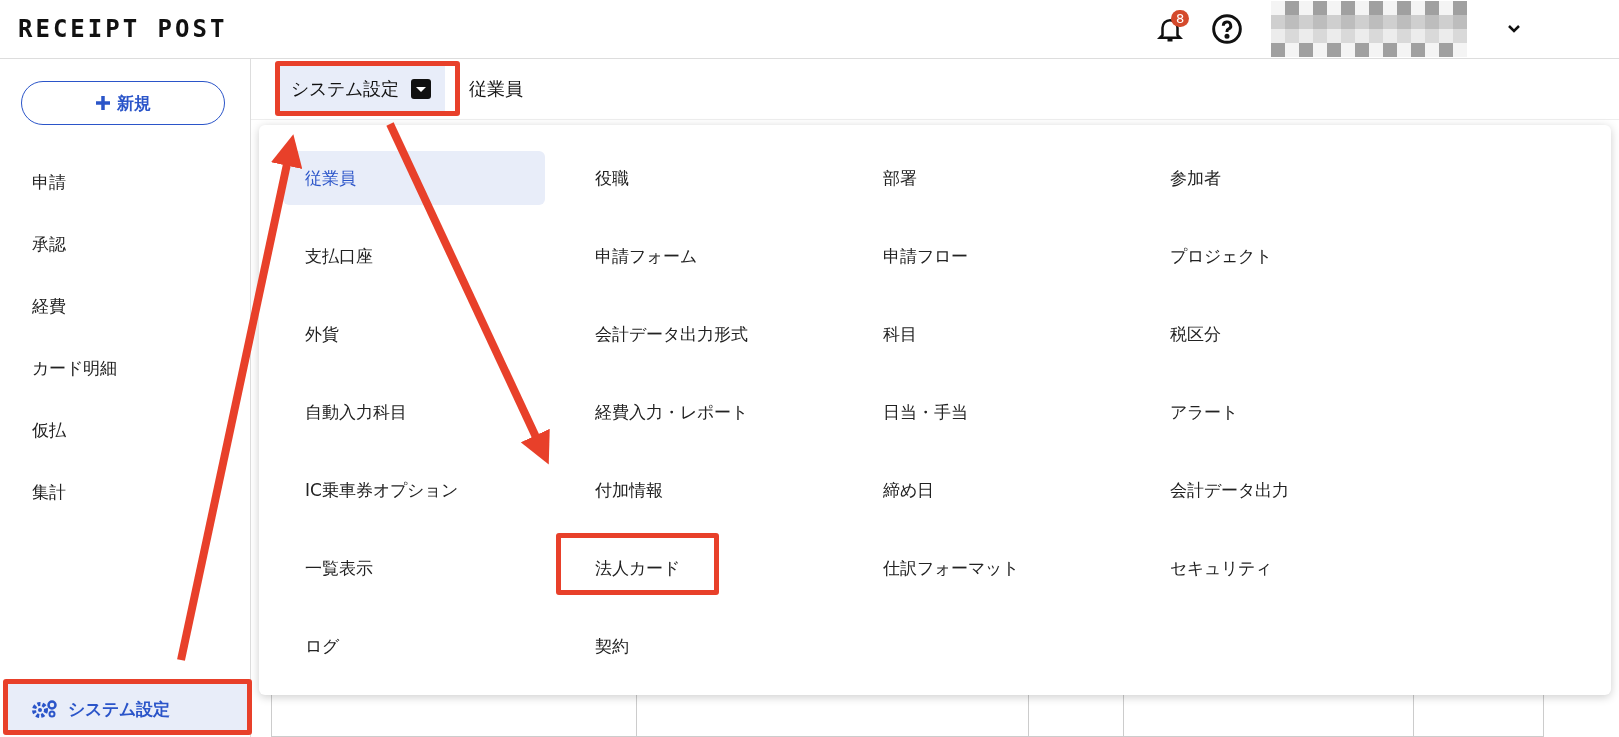  I want to click on logo: RECEIPT POST, so click(123, 29).